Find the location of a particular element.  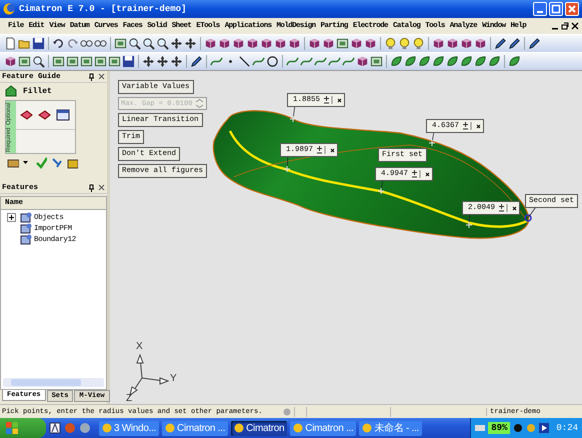

play-icon is located at coordinates (544, 428).